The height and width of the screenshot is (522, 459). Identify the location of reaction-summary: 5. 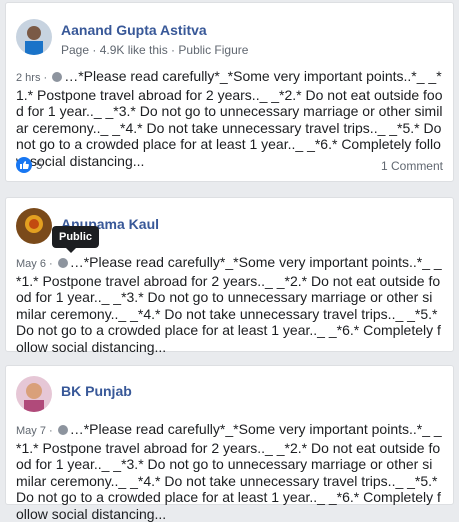
(29, 165).